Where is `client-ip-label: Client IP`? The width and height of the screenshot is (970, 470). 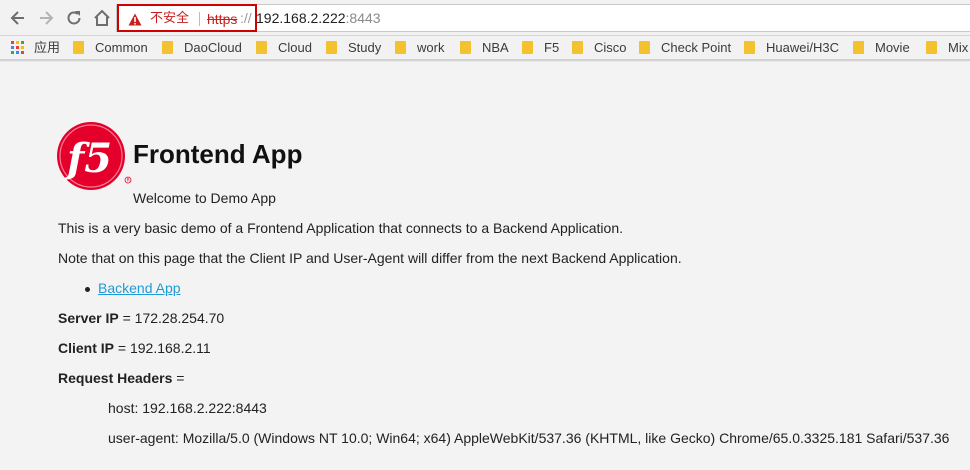
client-ip-label: Client IP is located at coordinates (86, 348).